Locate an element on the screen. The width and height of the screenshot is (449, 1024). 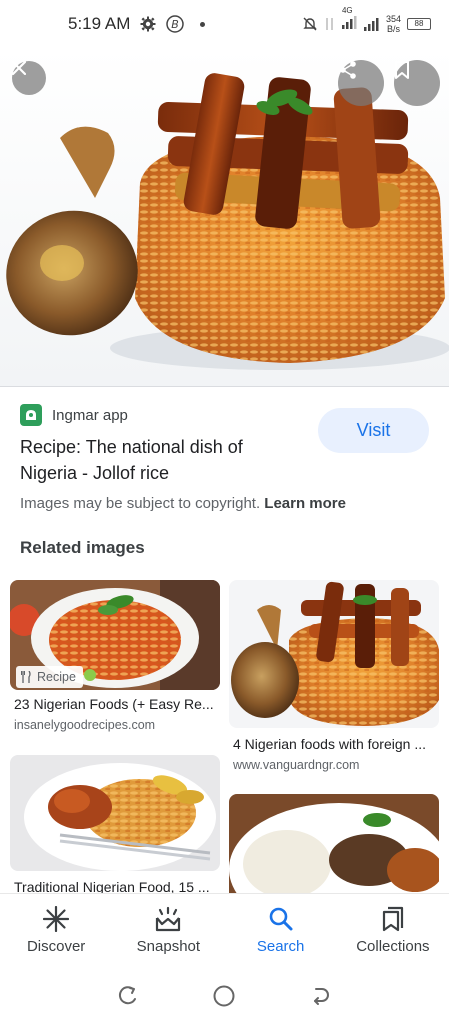
status-time: 5:19 AM is located at coordinates (99, 23).